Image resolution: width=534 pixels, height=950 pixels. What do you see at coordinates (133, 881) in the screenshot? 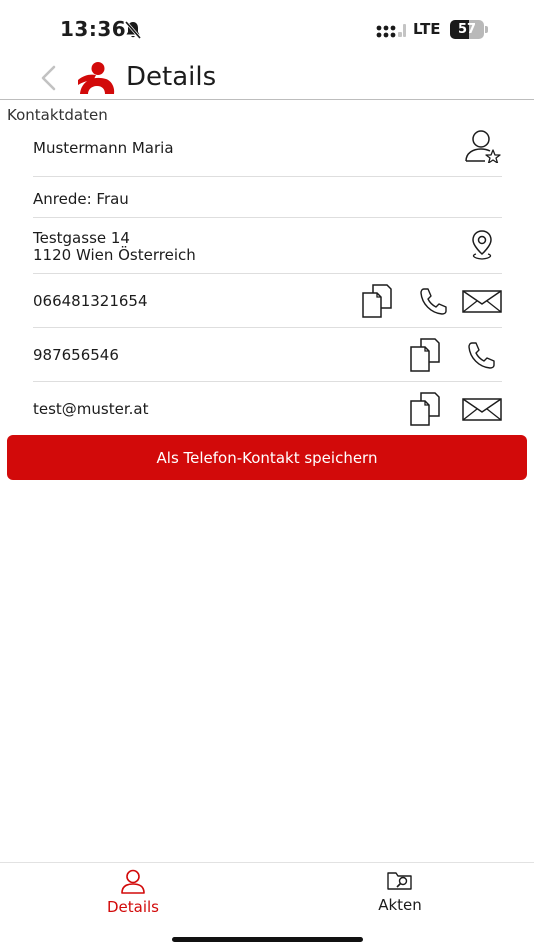
I see `person-icon` at bounding box center [133, 881].